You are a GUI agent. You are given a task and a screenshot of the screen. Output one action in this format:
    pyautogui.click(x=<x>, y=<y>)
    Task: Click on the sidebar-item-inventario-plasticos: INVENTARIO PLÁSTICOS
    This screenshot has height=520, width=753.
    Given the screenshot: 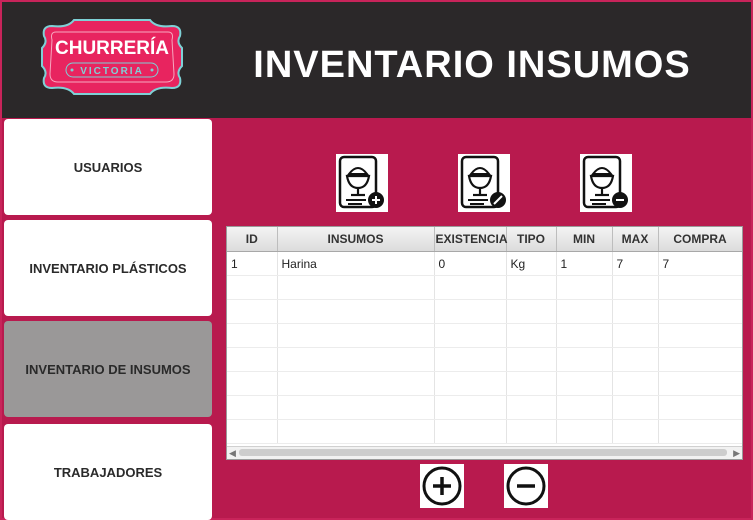 What is the action you would take?
    pyautogui.click(x=108, y=268)
    